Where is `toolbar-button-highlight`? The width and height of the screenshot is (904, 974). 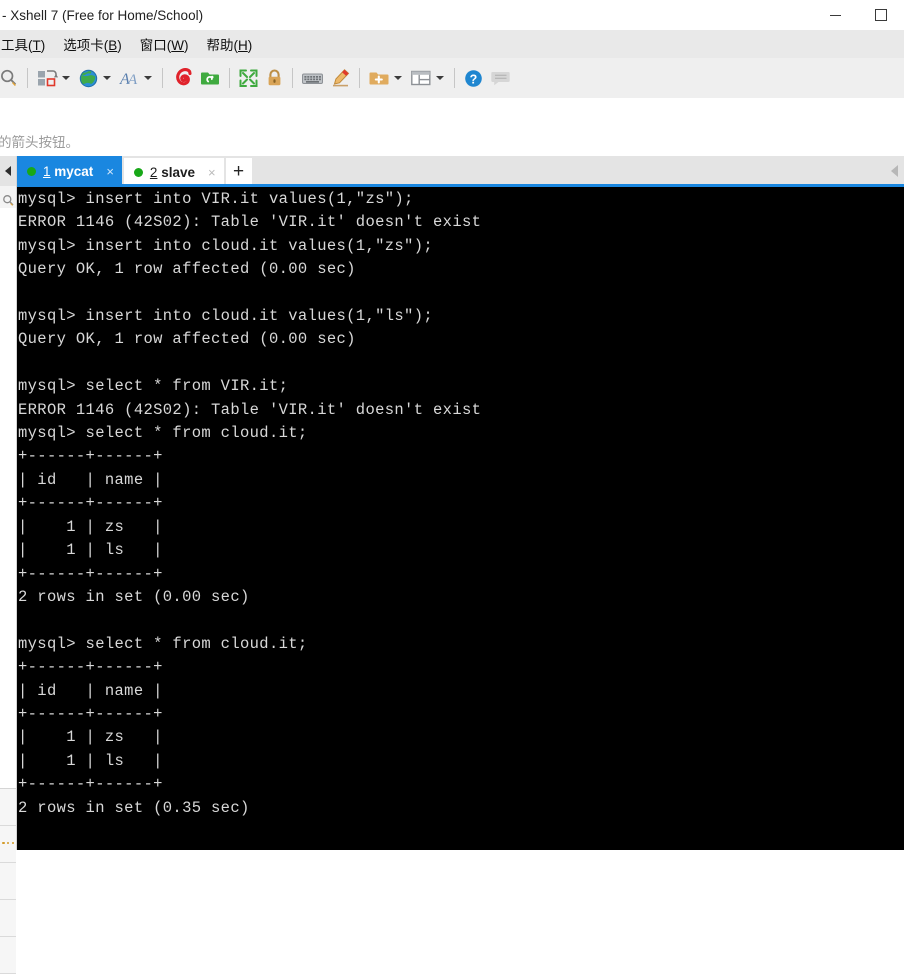
toolbar-button-highlight is located at coordinates (340, 78).